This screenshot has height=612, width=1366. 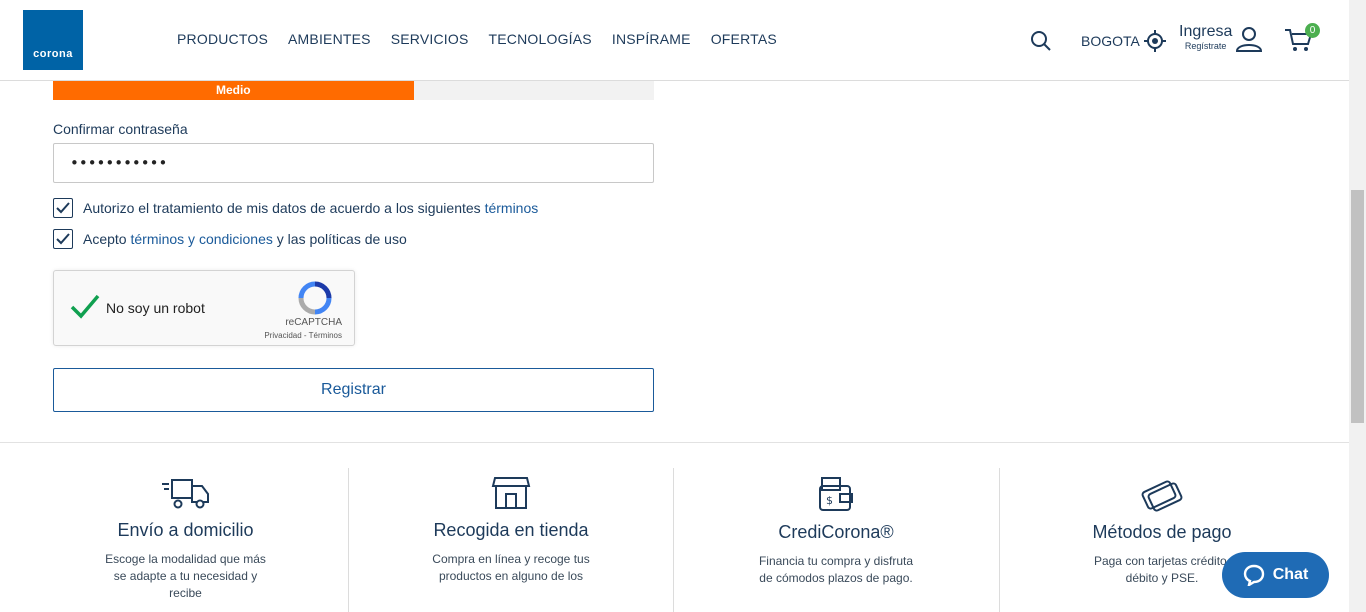 I want to click on location-target-icon, so click(x=1154, y=41).